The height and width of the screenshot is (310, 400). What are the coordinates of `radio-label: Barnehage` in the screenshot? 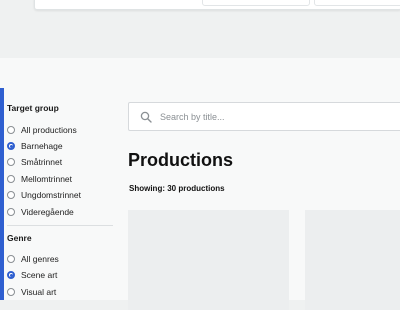 It's located at (42, 146).